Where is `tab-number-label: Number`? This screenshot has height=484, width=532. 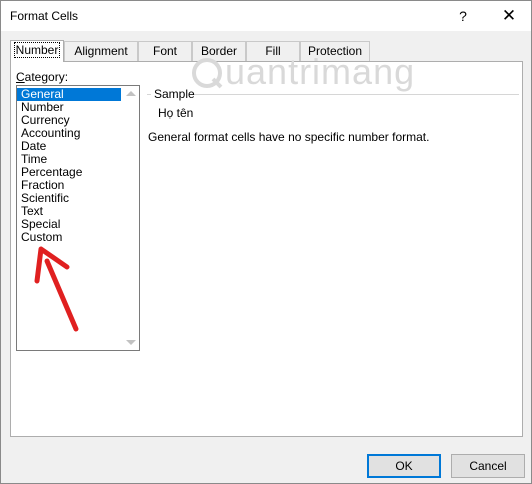
tab-number-label: Number is located at coordinates (37, 50).